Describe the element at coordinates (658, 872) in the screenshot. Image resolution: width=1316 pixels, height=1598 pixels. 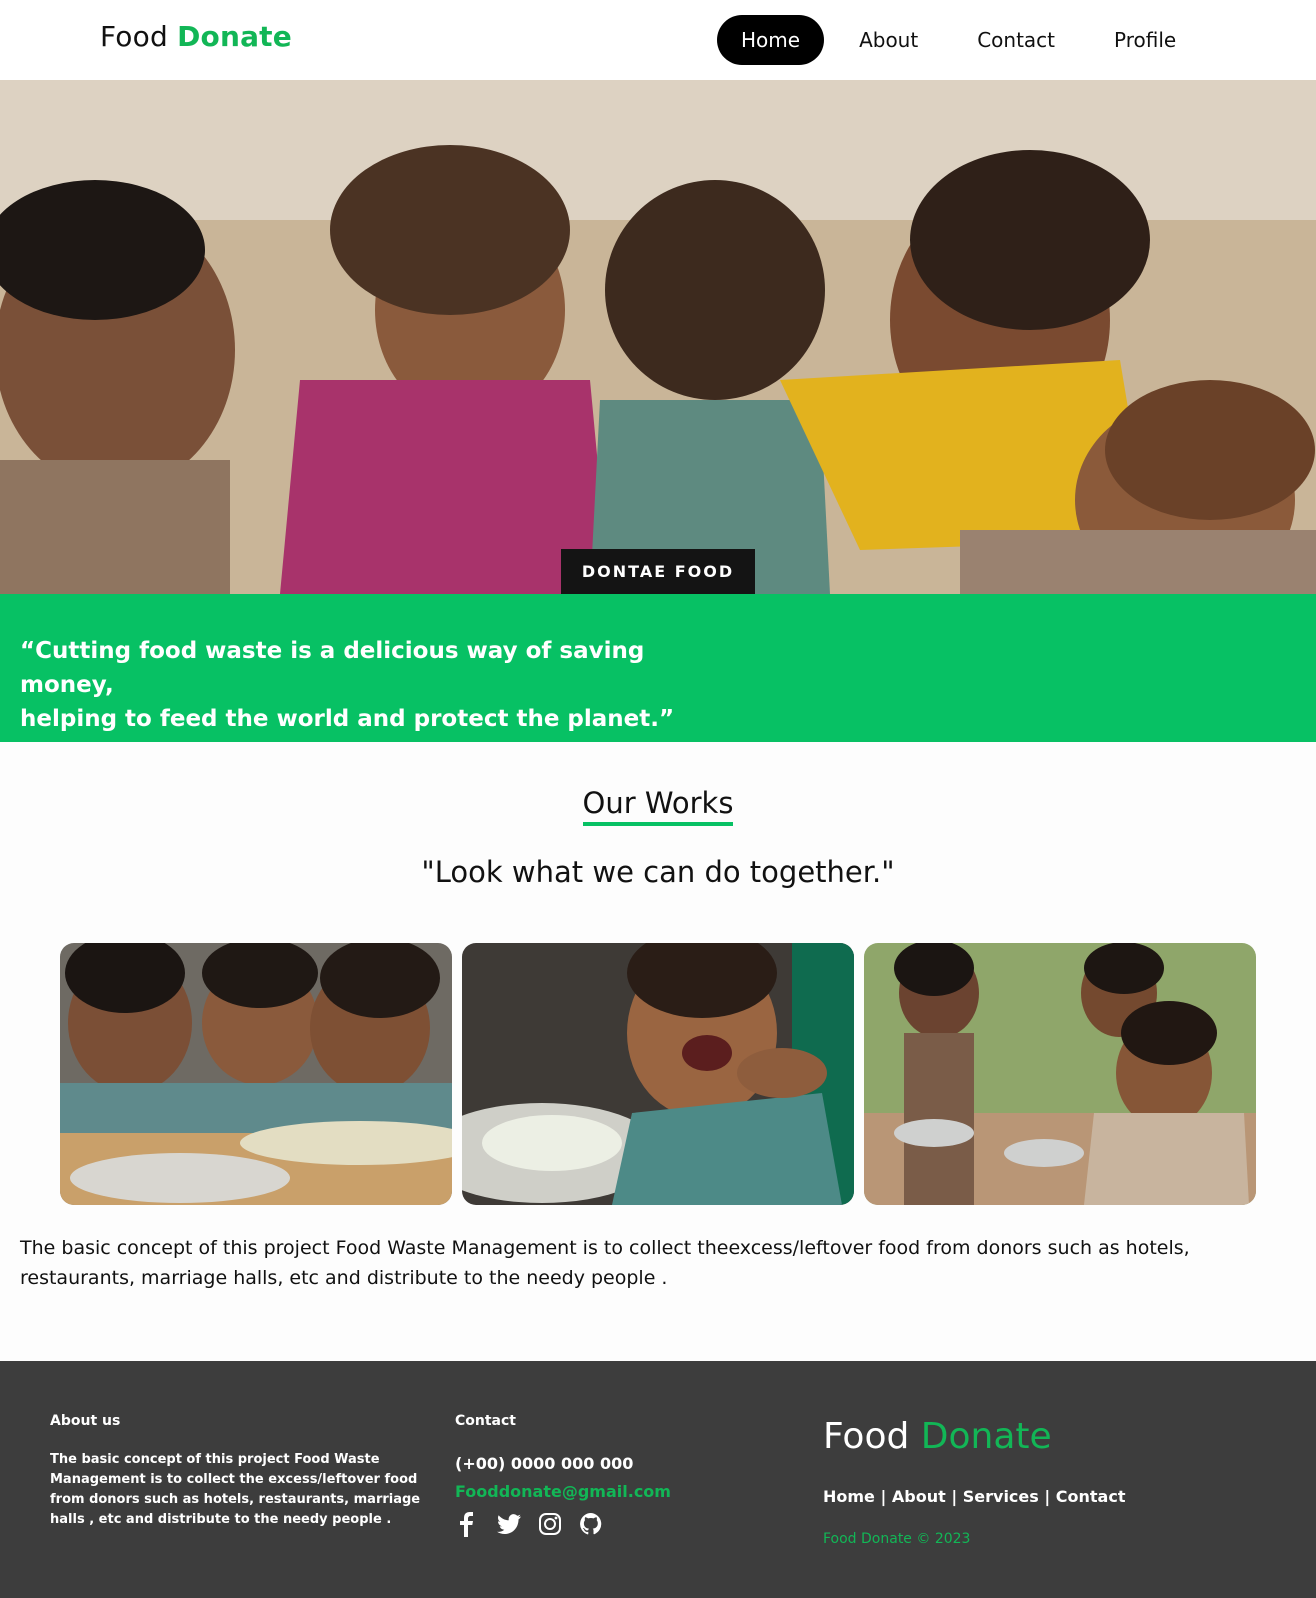
I see `works-subtitle: "Look what we can do together."` at that location.